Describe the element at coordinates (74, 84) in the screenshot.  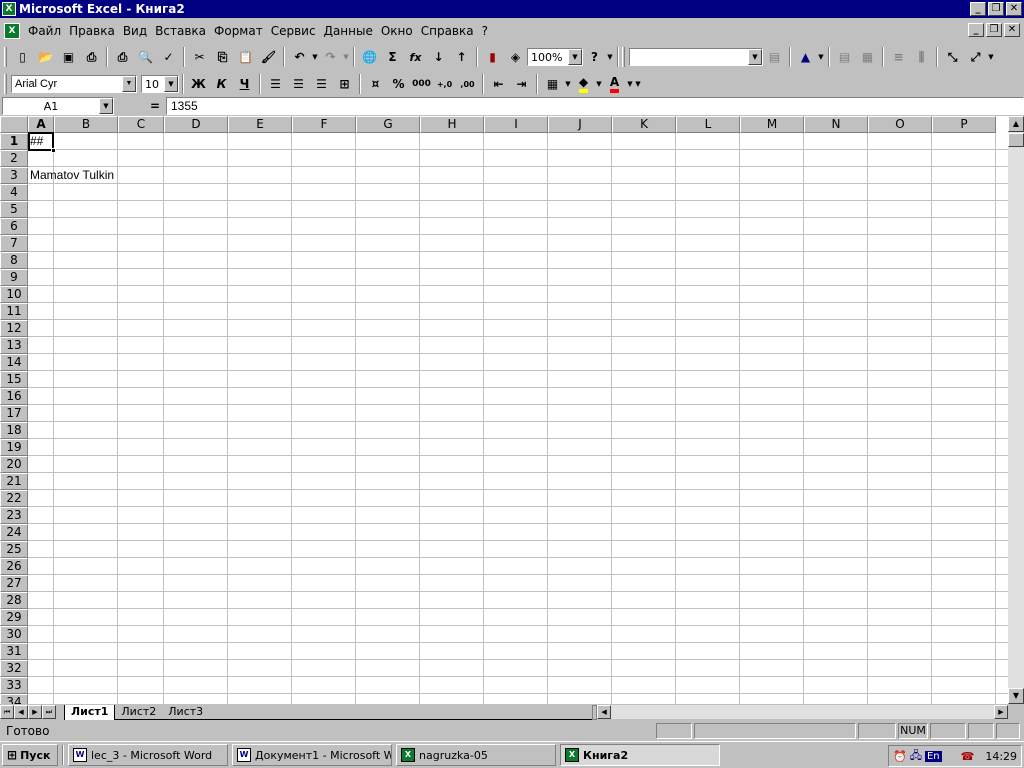
I see `font-combo: Arial Cyr ▼` at that location.